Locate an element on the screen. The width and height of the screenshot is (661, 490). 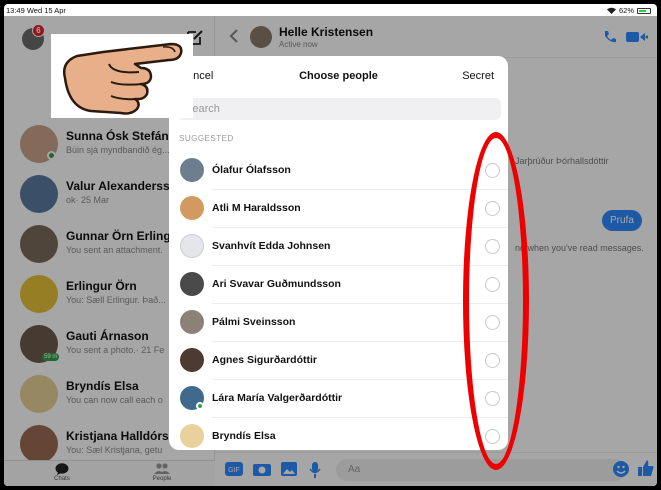
online-indicator is located at coordinates (200, 406).